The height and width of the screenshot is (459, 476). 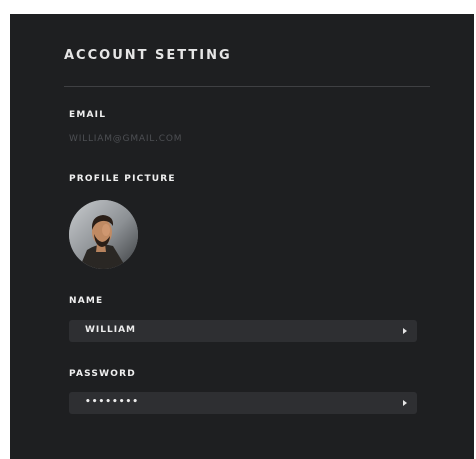 What do you see at coordinates (86, 301) in the screenshot?
I see `name-label: NAME` at bounding box center [86, 301].